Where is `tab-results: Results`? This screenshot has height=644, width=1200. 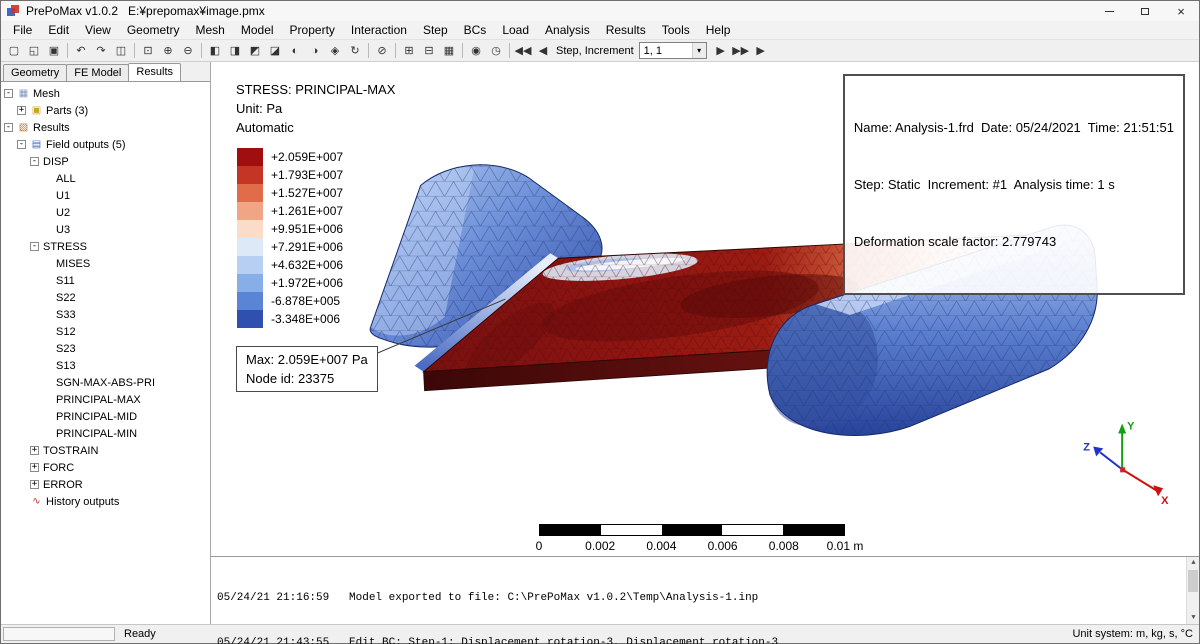
tab-results: Results is located at coordinates (155, 72).